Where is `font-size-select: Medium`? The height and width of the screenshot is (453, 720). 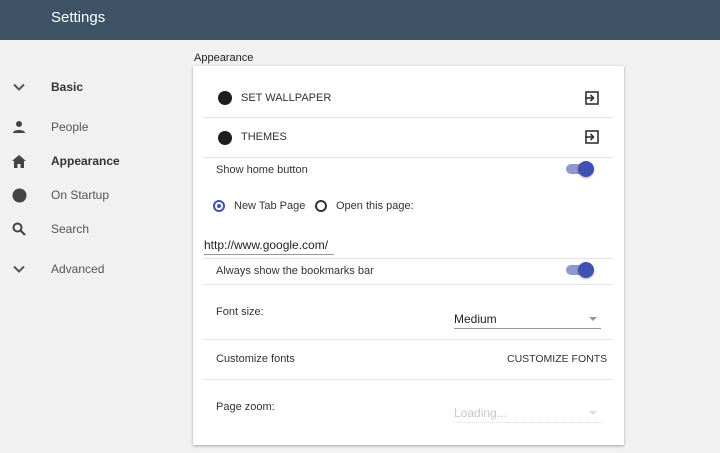
font-size-select: Medium is located at coordinates (527, 319).